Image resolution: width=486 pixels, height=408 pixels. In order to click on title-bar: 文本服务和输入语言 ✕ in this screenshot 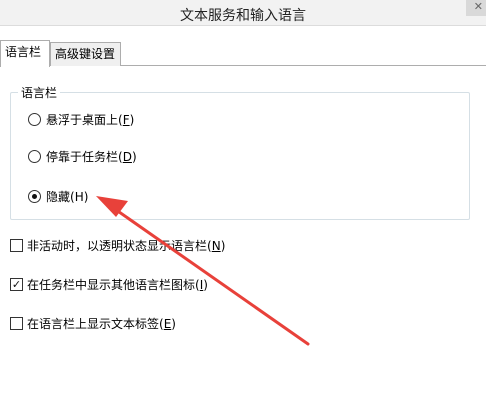, I will do `click(243, 13)`.